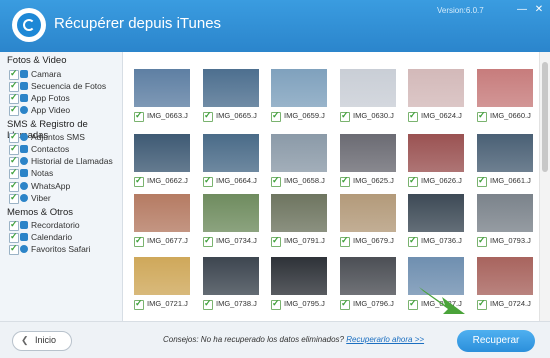 This screenshot has width=550, height=358. I want to click on photo-thumbnail: IMG_0625.J, so click(372, 162).